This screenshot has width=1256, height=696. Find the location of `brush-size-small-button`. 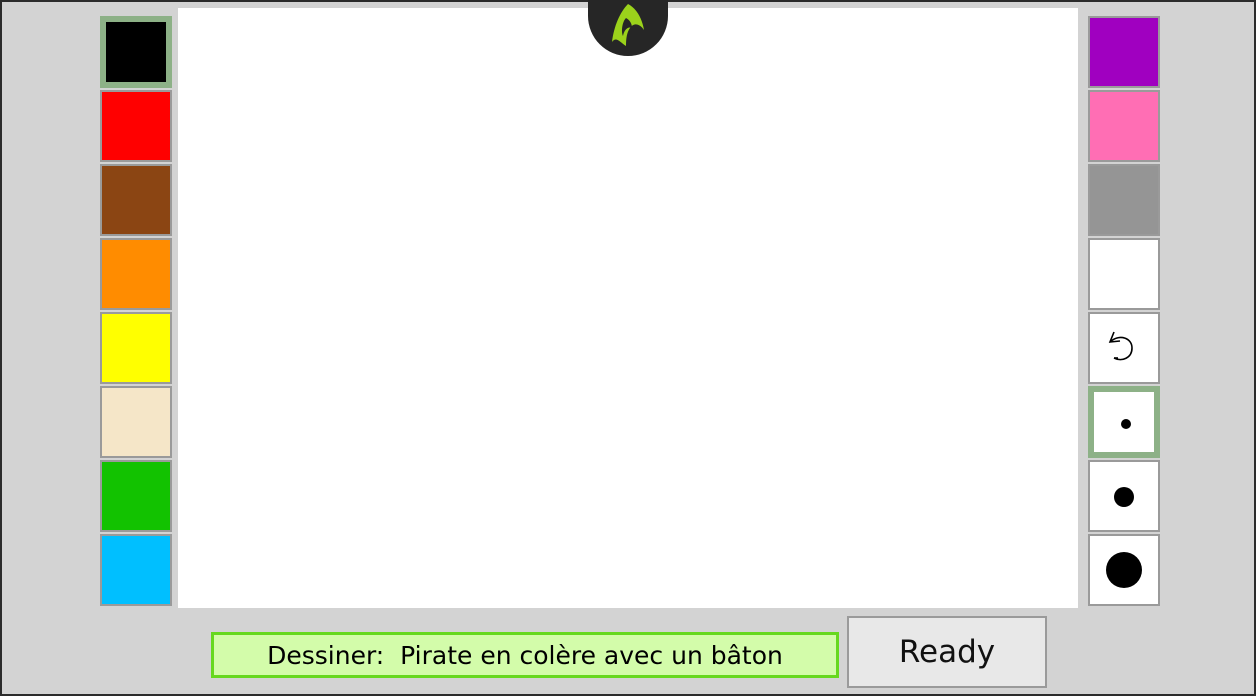

brush-size-small-button is located at coordinates (1124, 422).